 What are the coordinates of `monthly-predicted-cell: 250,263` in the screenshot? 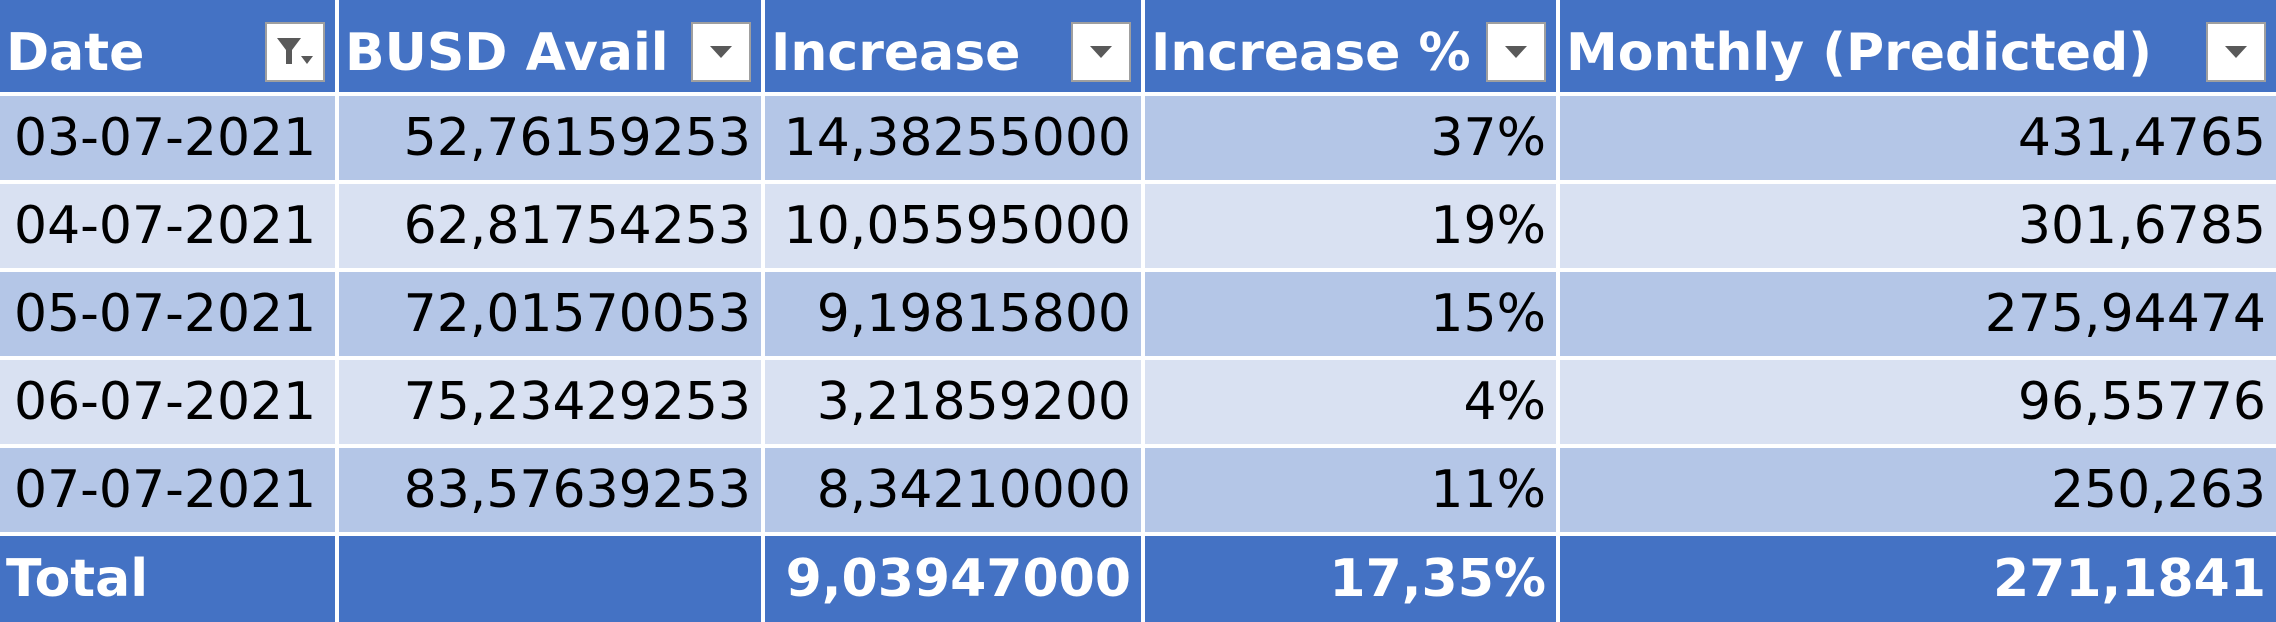 It's located at (1918, 490).